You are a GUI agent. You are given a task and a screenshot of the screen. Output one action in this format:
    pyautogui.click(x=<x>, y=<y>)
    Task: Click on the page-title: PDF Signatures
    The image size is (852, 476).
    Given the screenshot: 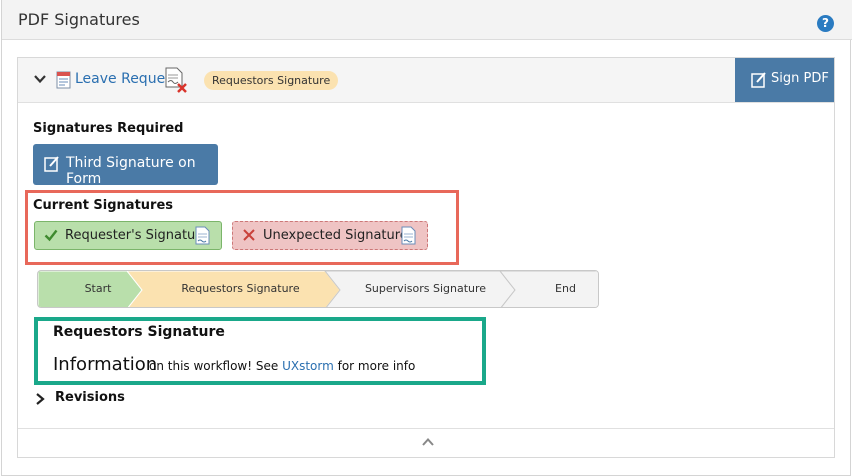 What is the action you would take?
    pyautogui.click(x=79, y=19)
    